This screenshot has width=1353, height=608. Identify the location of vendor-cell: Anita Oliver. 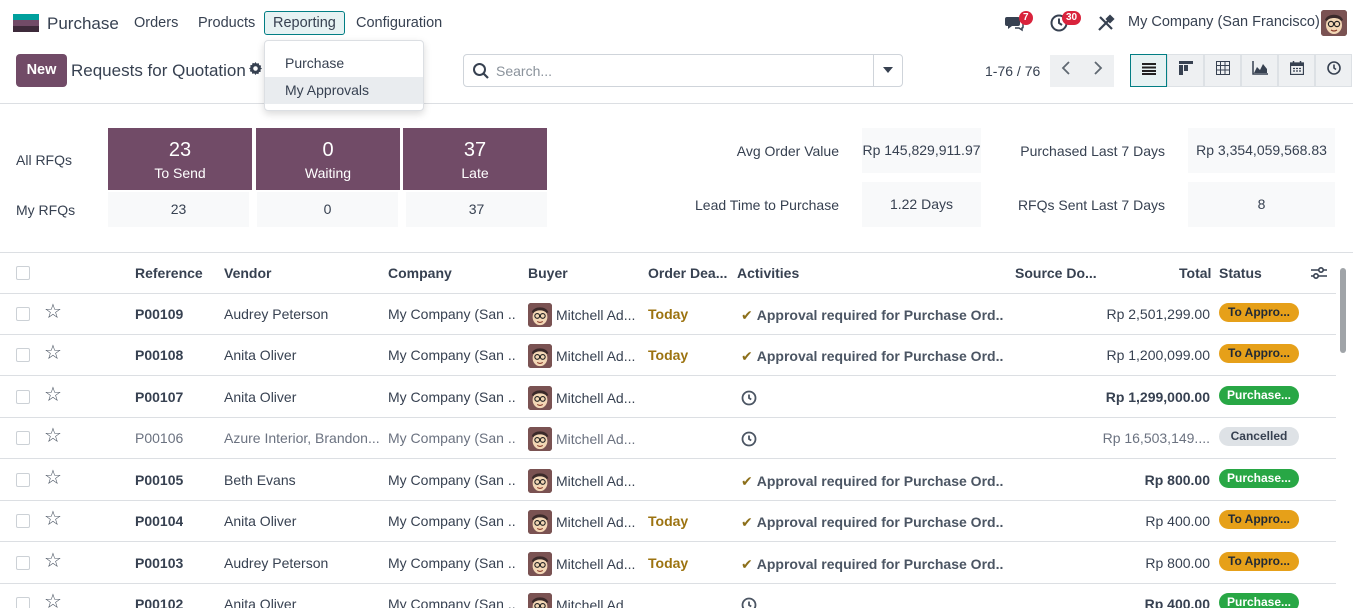
(260, 521).